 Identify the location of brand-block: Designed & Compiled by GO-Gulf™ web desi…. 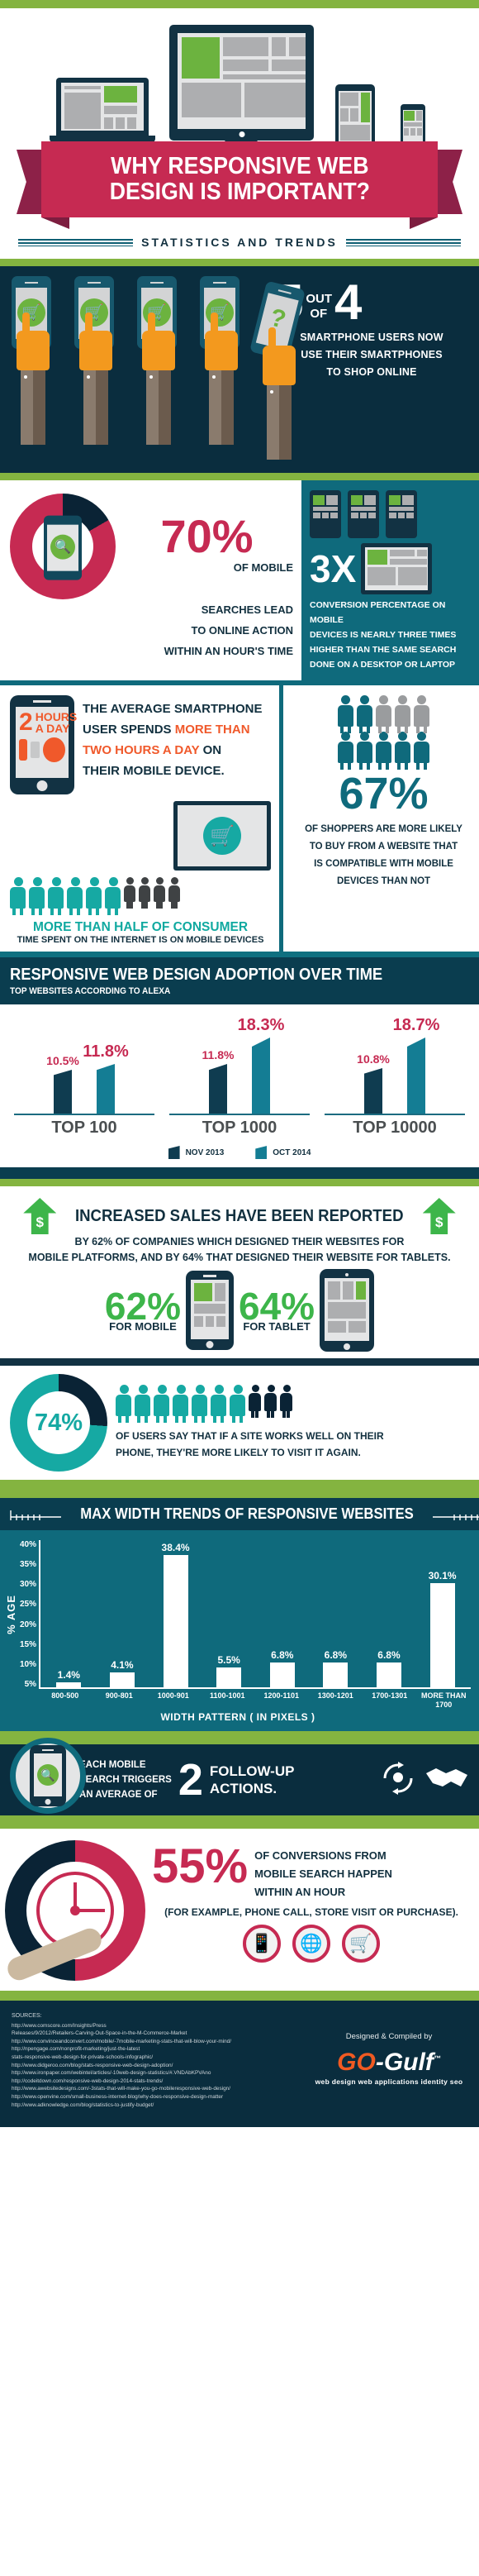
(389, 2060).